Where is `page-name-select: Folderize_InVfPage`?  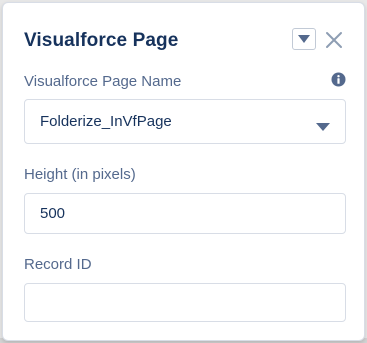
page-name-select: Folderize_InVfPage is located at coordinates (185, 121).